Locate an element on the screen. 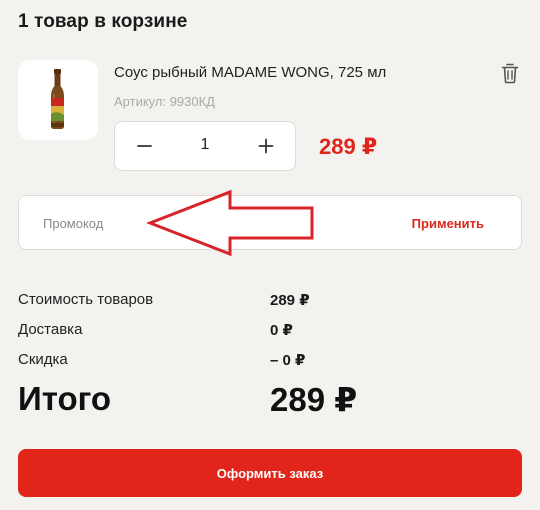  decrease-quantity-button is located at coordinates (144, 146).